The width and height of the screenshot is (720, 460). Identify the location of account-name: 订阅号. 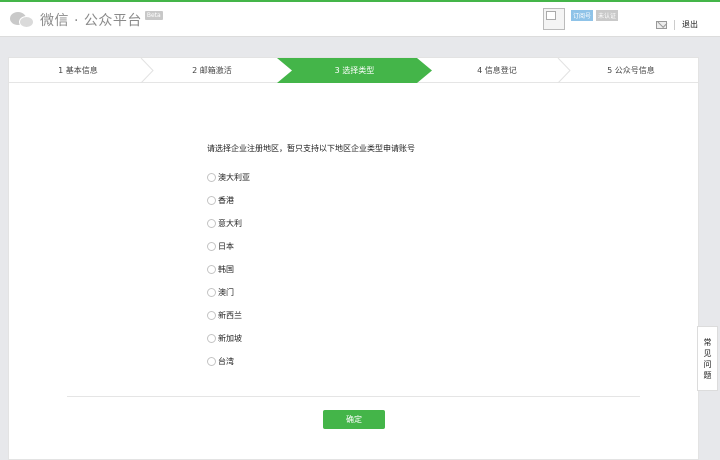
(582, 15).